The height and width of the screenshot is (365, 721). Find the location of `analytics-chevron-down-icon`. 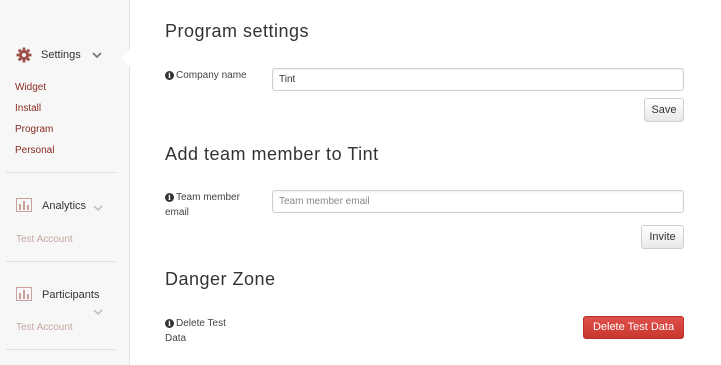

analytics-chevron-down-icon is located at coordinates (98, 208).